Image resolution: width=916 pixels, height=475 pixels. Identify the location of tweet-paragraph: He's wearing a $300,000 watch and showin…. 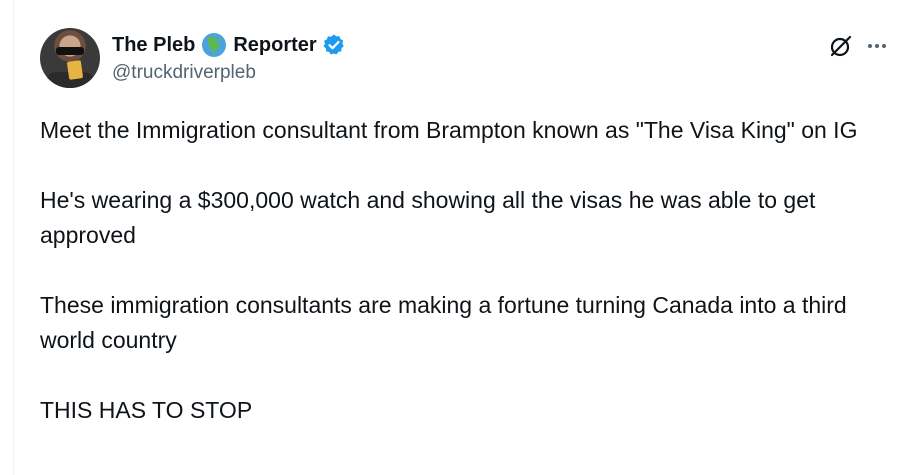
(431, 217).